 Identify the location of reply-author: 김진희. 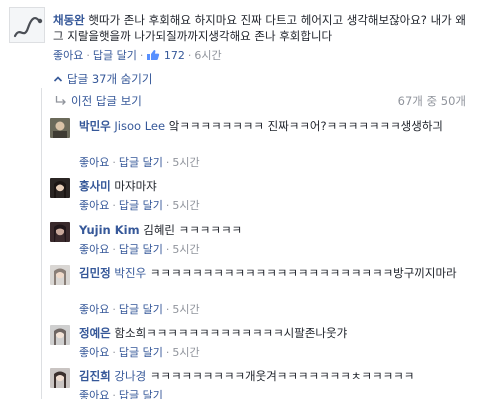
(95, 376).